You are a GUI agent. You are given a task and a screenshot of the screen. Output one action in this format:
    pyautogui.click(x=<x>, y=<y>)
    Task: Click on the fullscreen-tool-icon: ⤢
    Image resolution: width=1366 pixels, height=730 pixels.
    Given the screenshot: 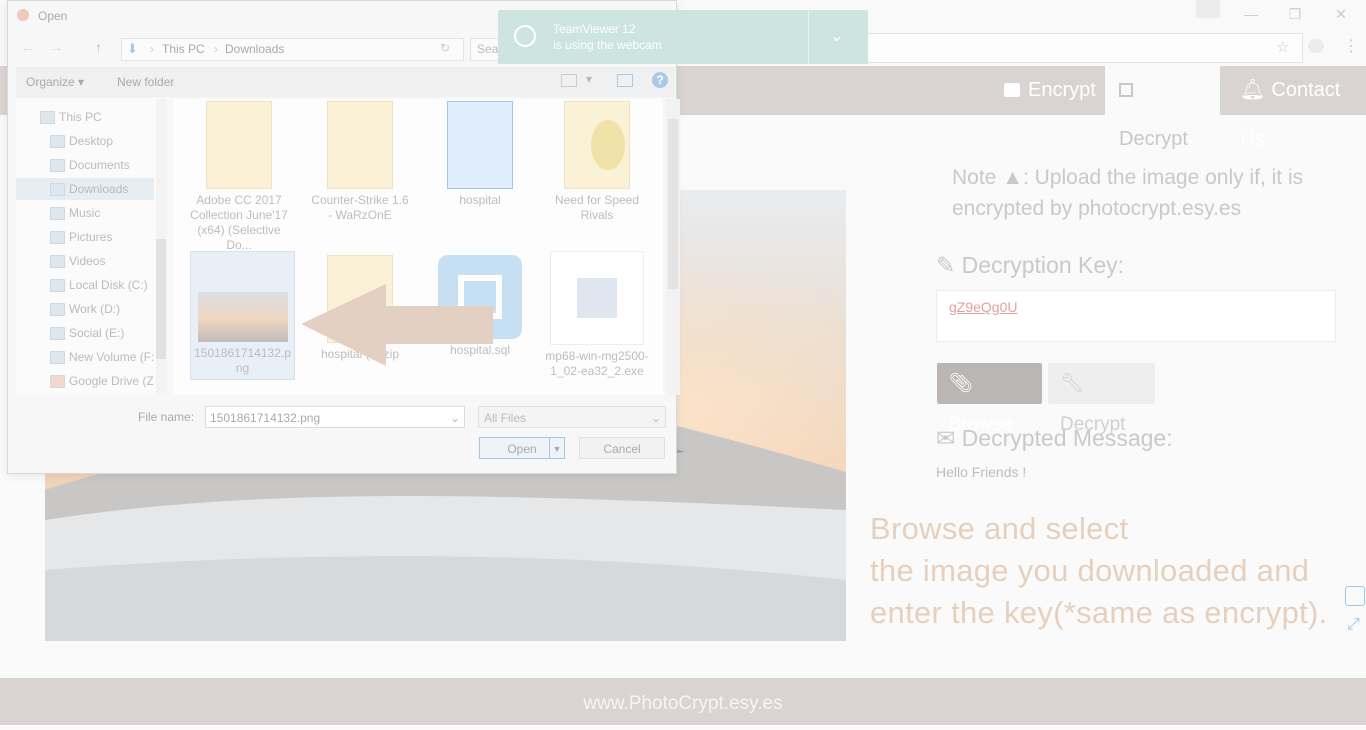 What is the action you would take?
    pyautogui.click(x=1353, y=625)
    